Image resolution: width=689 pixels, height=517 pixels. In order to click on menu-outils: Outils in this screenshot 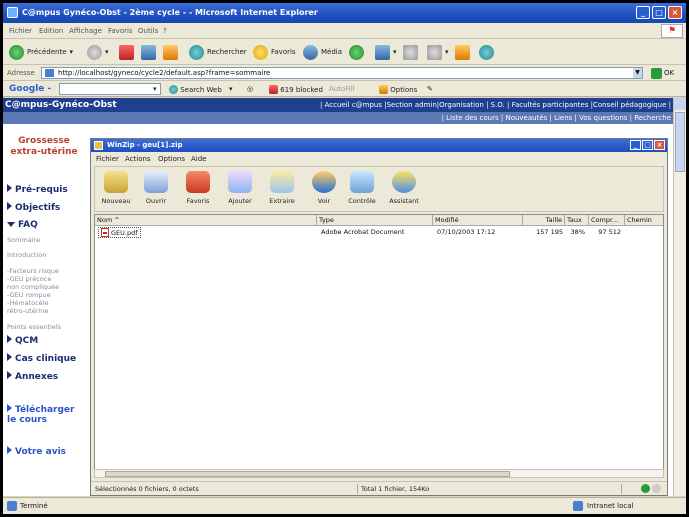, I will do `click(148, 31)`.